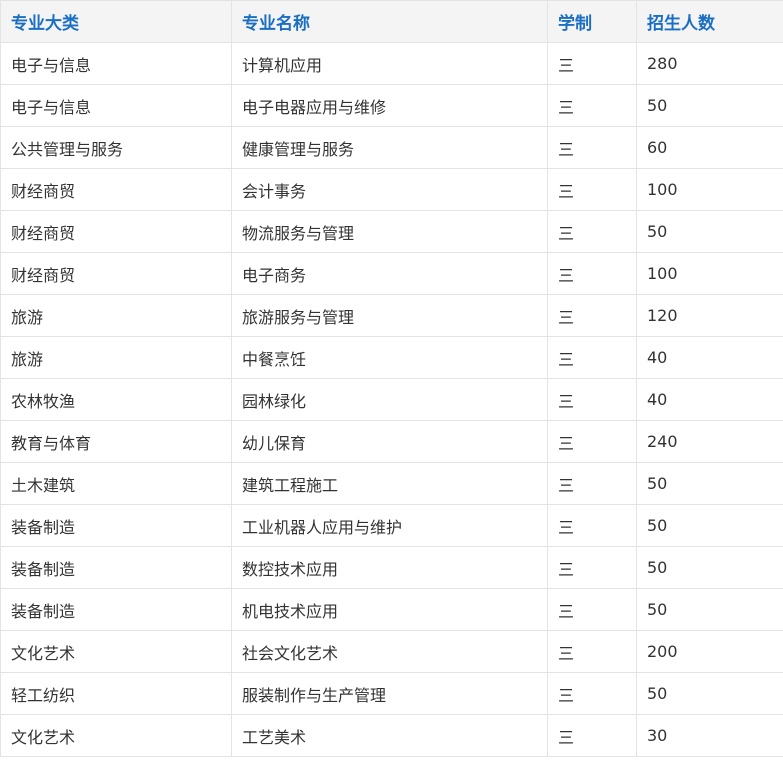  I want to click on cell-major-name: 园林绿化, so click(389, 399).